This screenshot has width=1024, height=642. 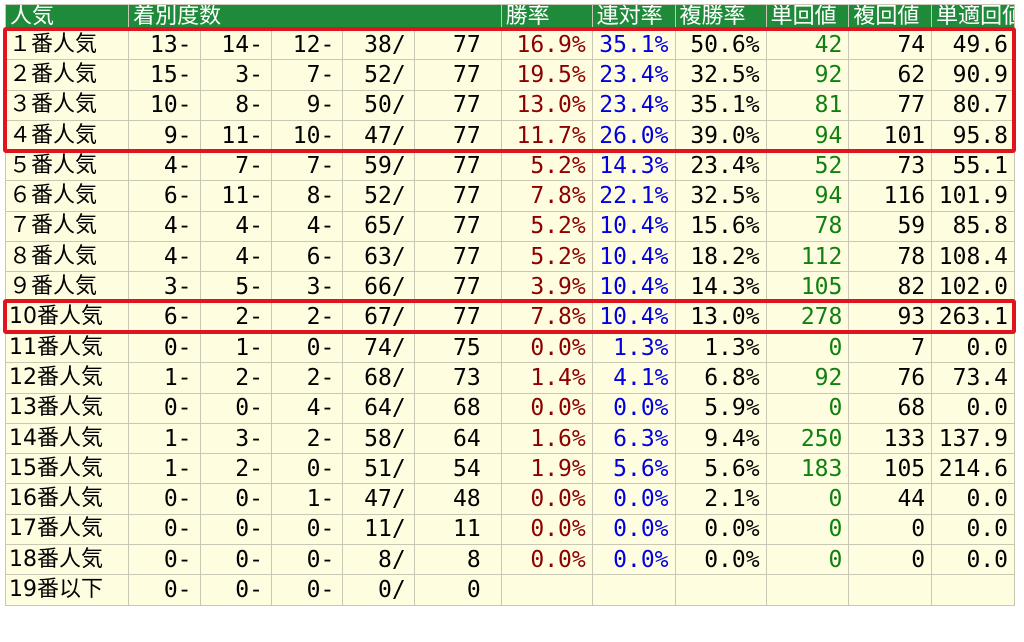 What do you see at coordinates (973, 17) in the screenshot?
I see `header-adjusted-return: 単適回値` at bounding box center [973, 17].